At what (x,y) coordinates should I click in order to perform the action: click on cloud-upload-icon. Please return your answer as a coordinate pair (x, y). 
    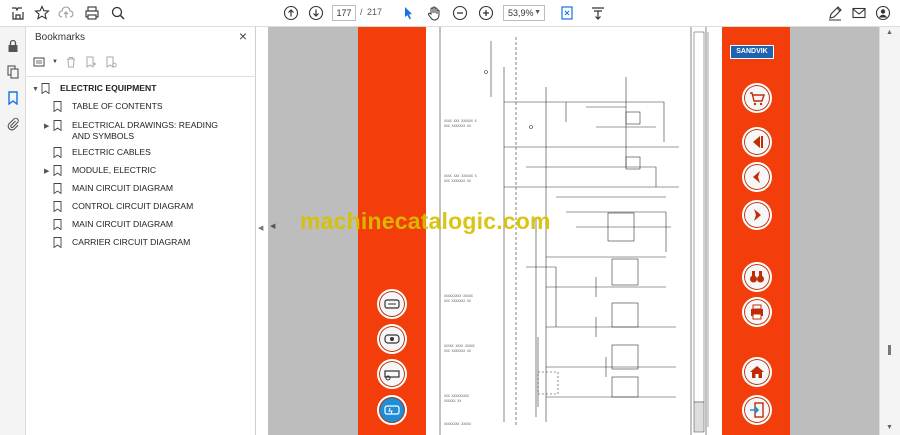
    Looking at the image, I should click on (66, 13).